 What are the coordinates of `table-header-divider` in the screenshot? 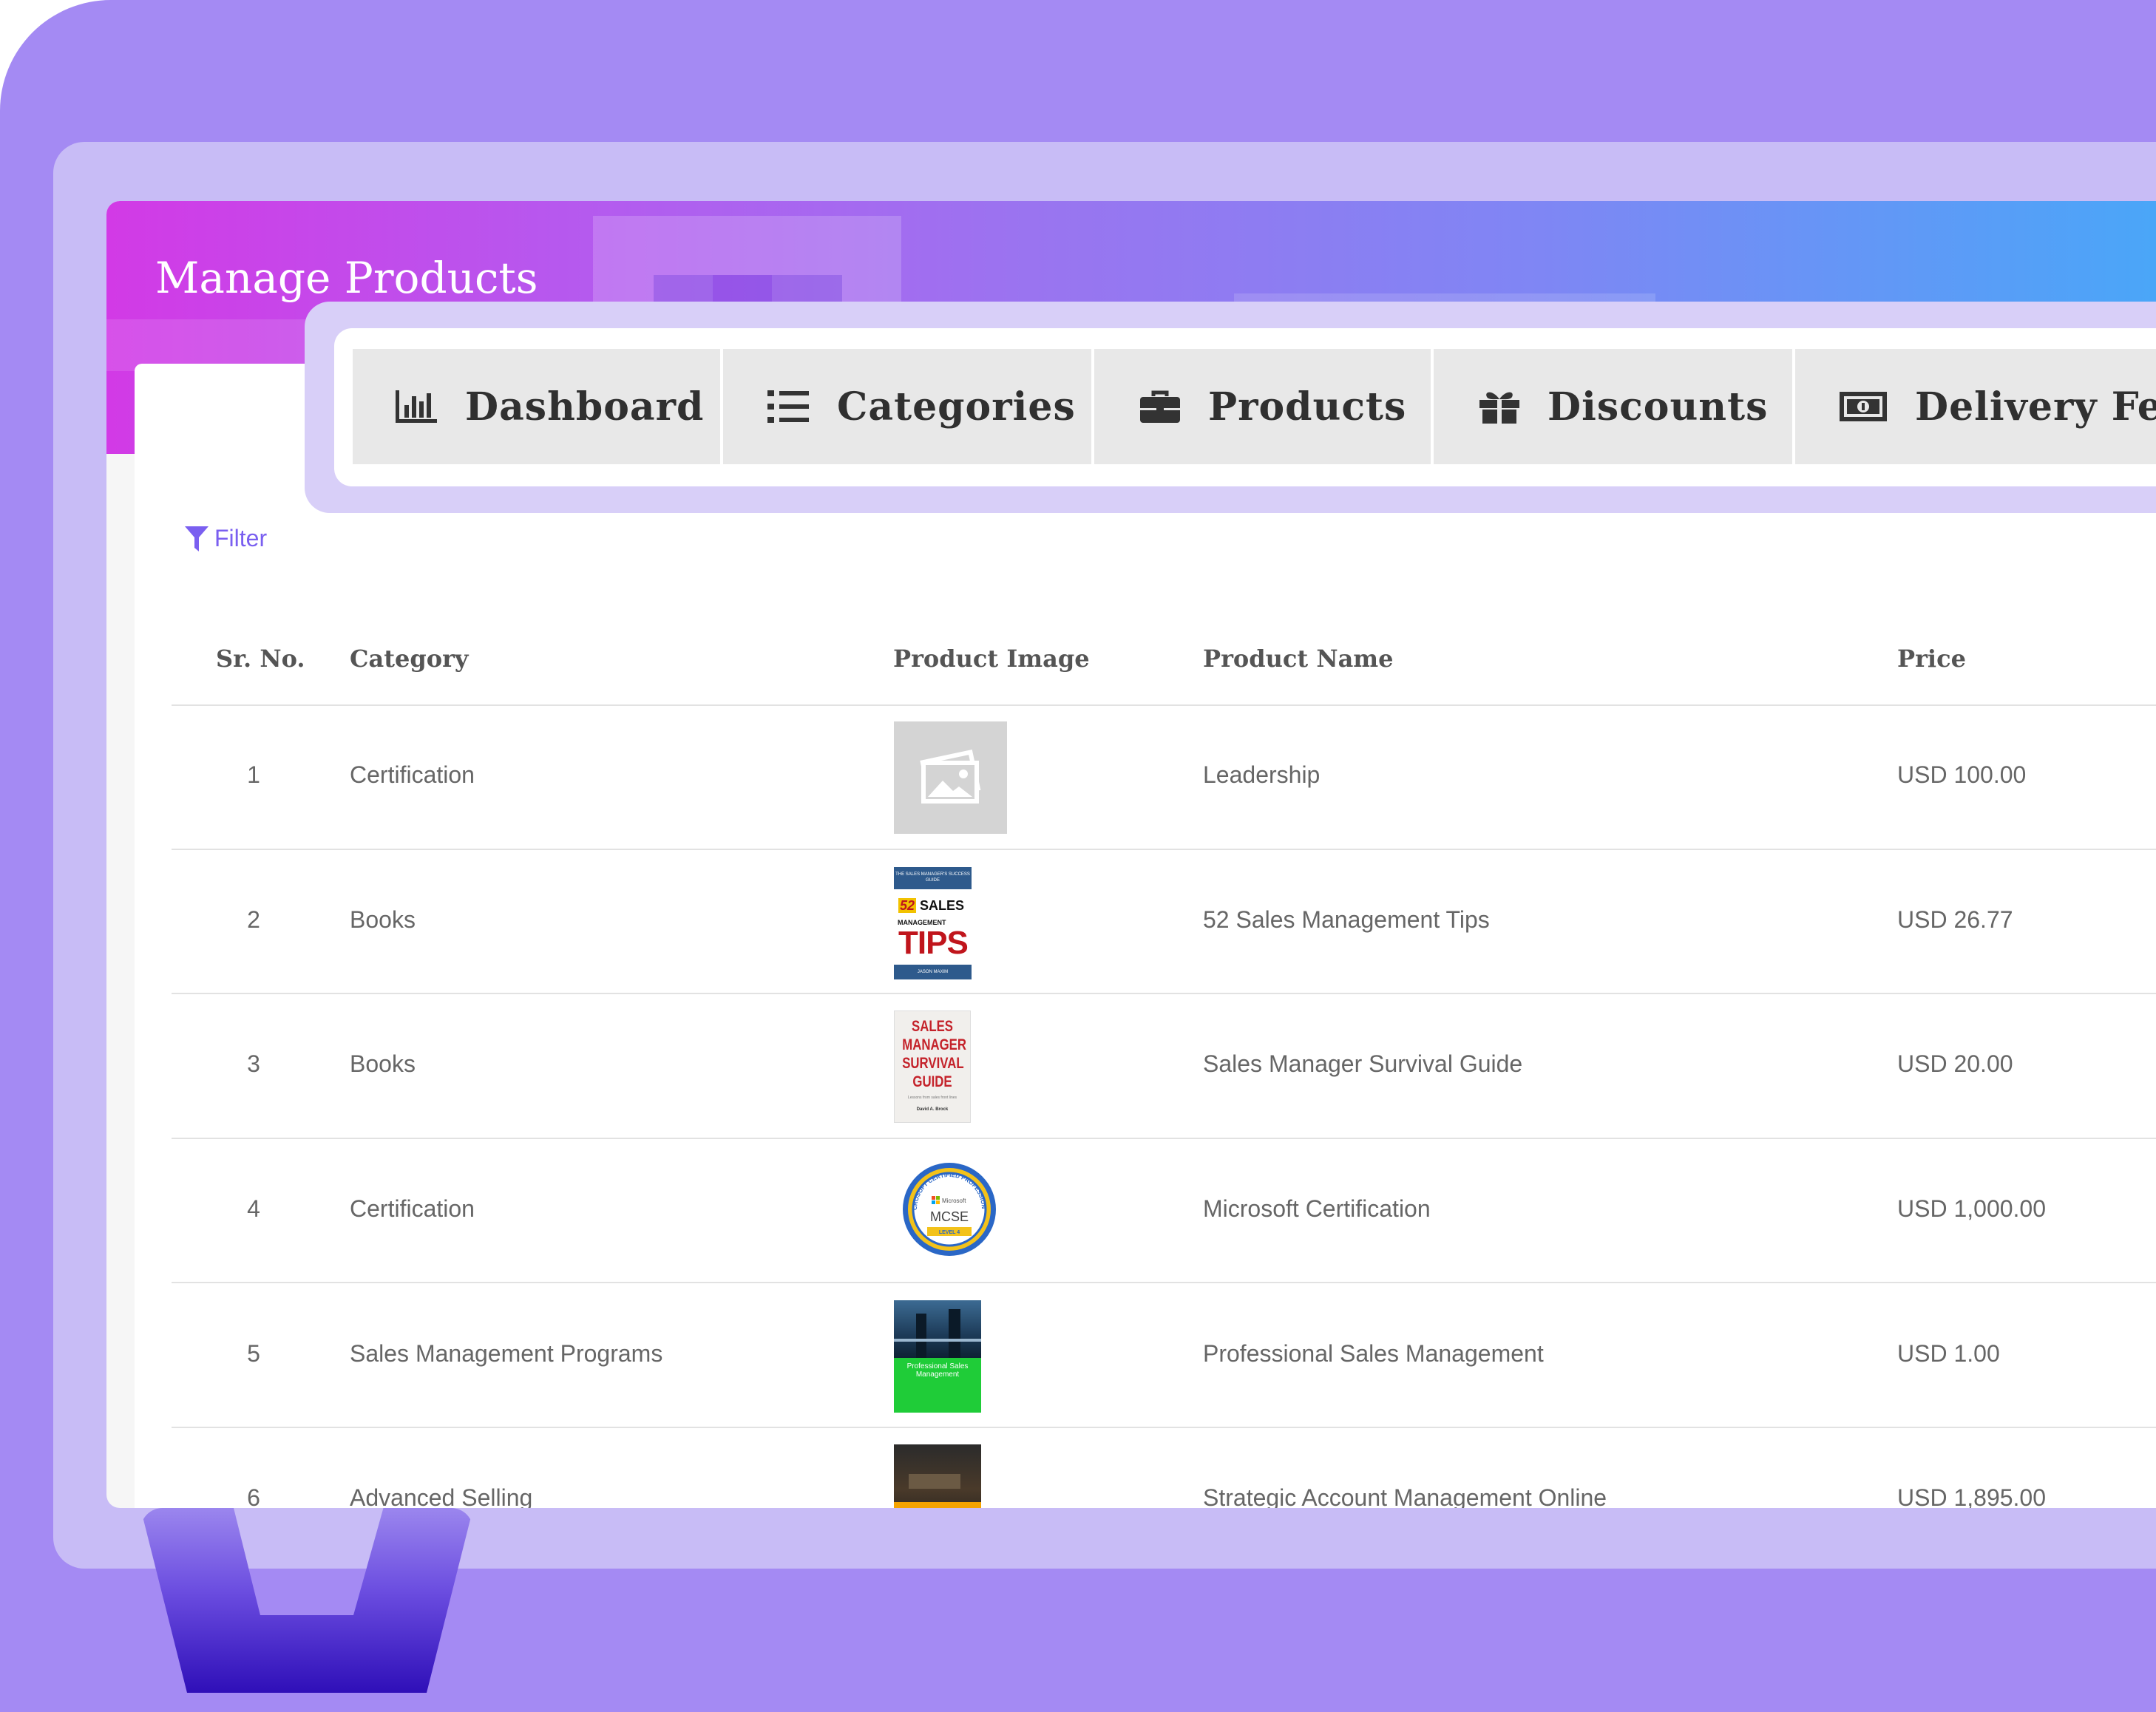 It's located at (1164, 705).